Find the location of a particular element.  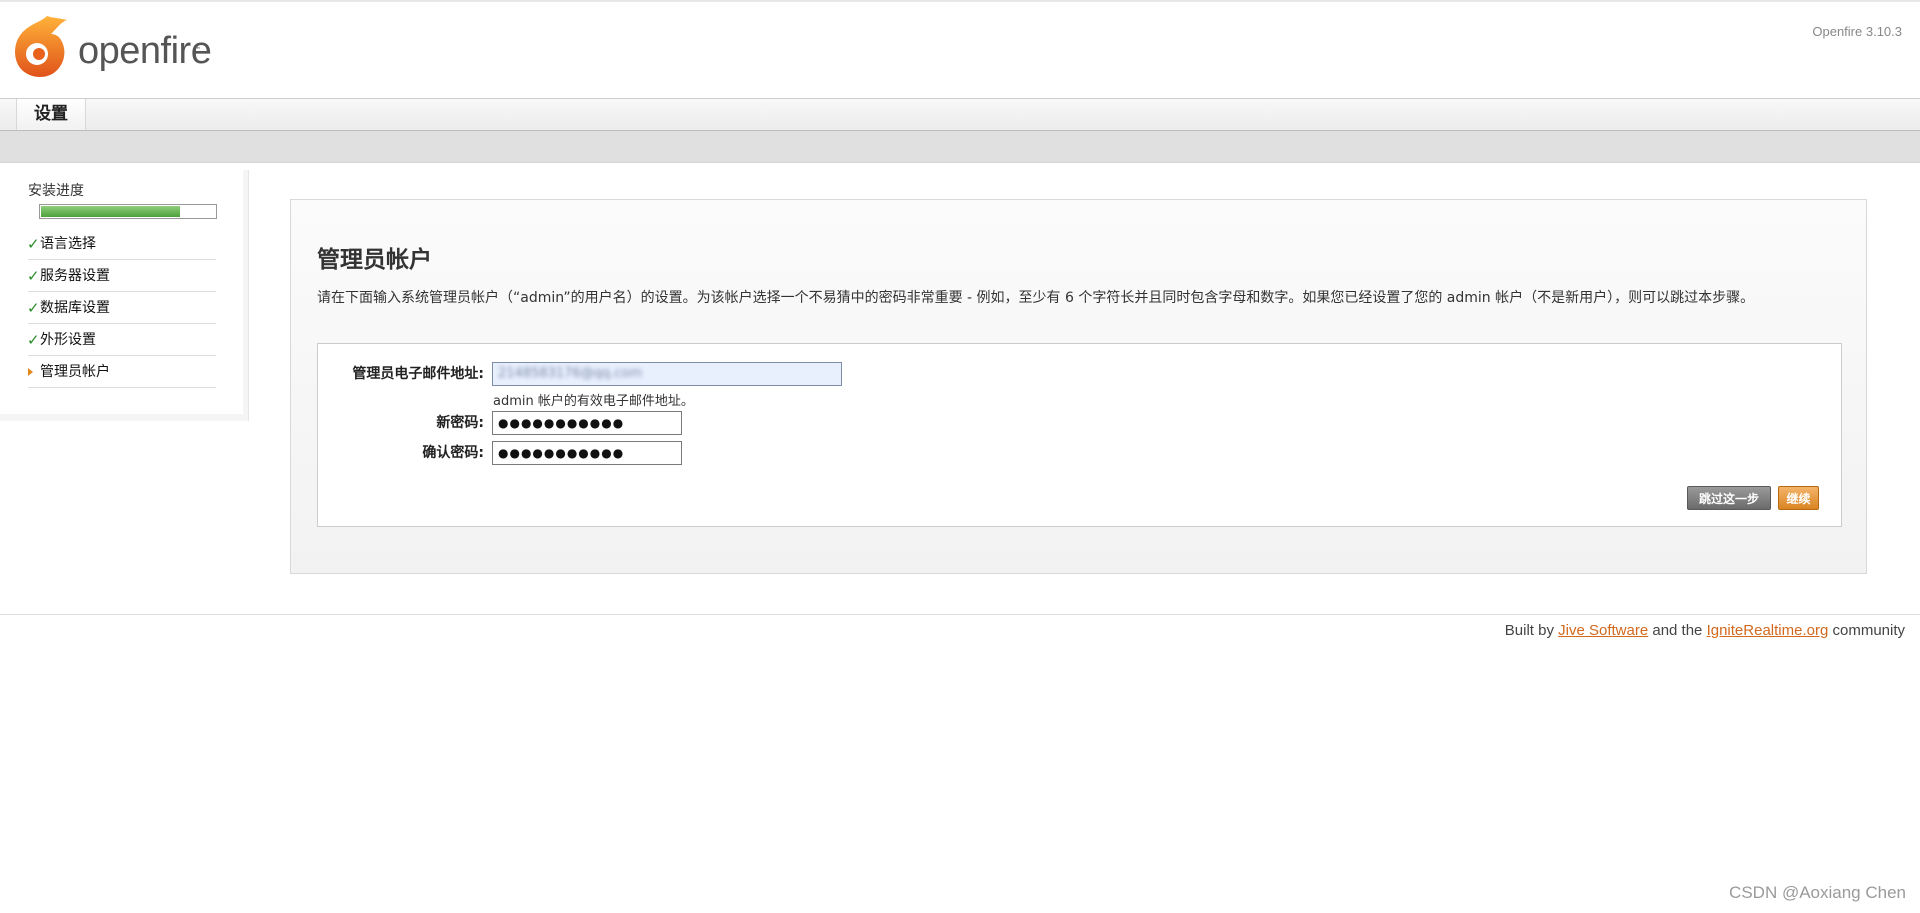

tab-bar: 设置 is located at coordinates (960, 114).